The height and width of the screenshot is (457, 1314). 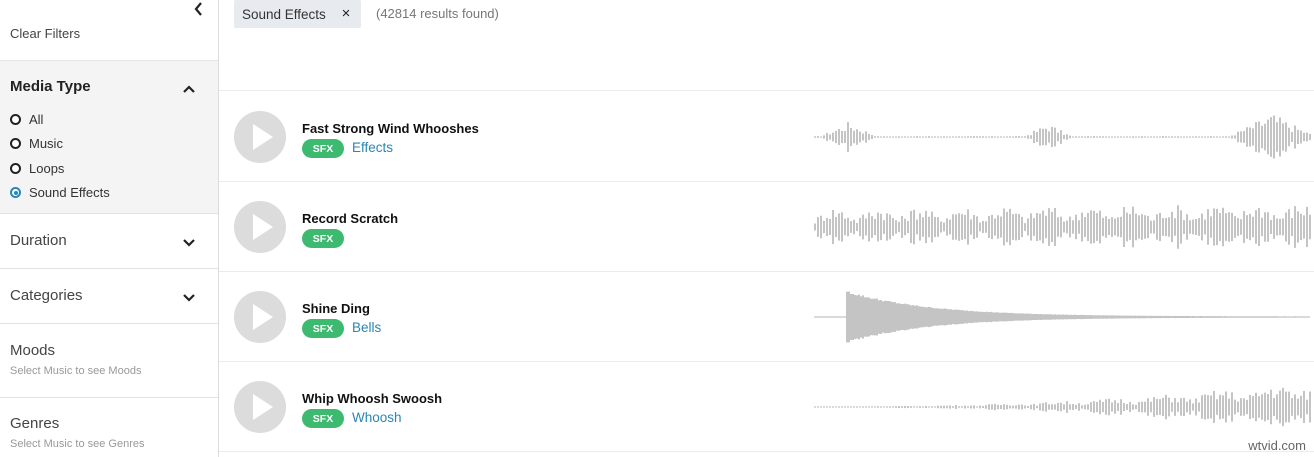 I want to click on radio-option-music: Music, so click(x=60, y=144).